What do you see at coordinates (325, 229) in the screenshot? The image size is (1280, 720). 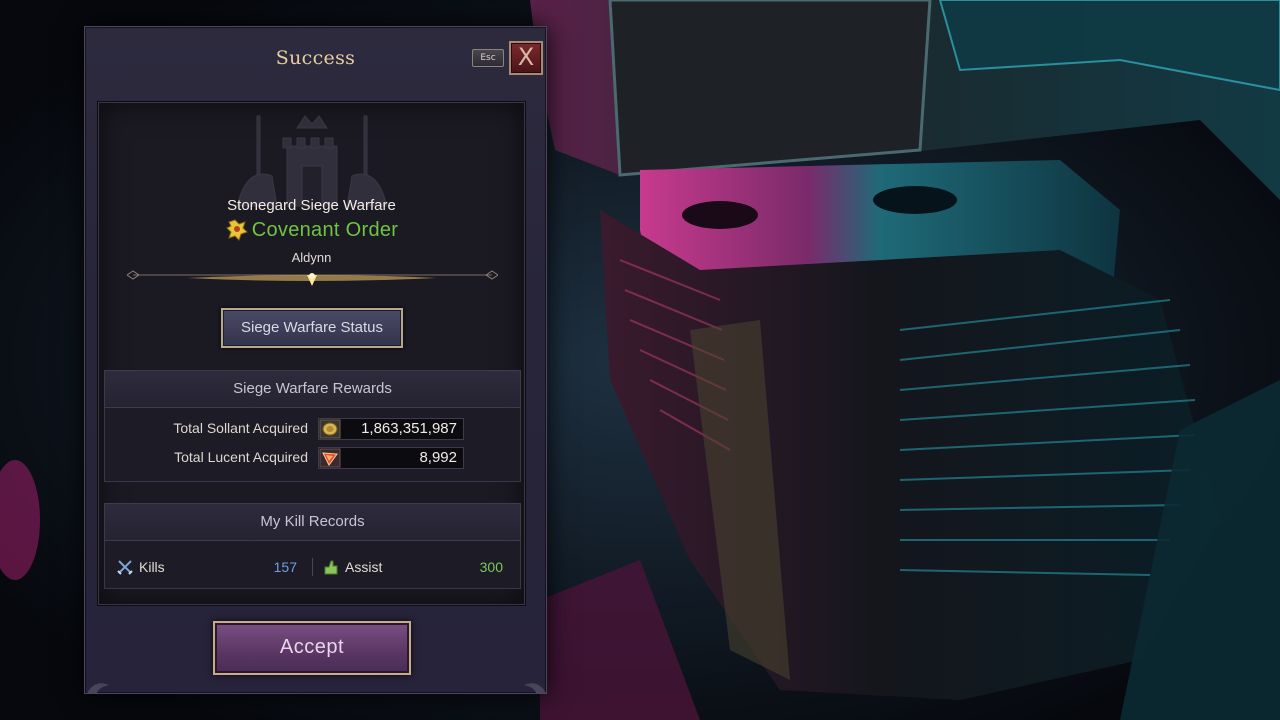 I see `guild-name: Covenant Order` at bounding box center [325, 229].